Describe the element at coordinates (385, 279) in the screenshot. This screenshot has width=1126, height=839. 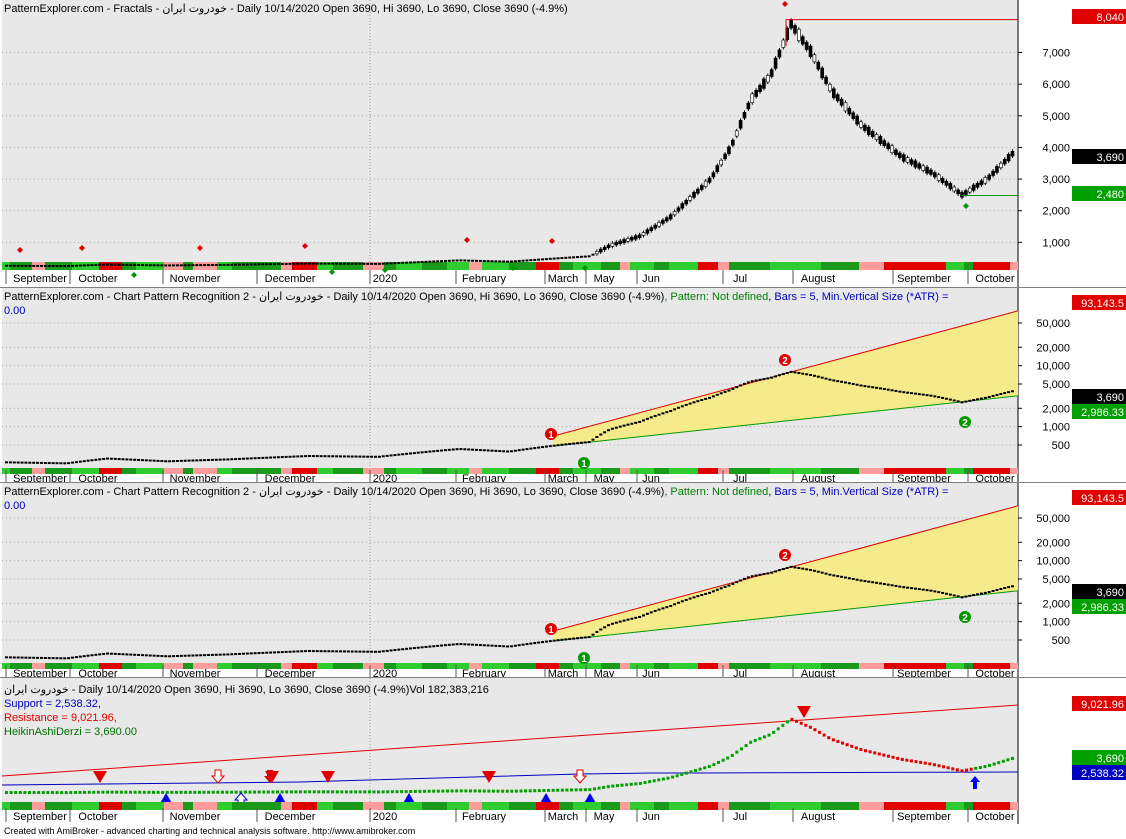
I see `x-tick-label: 2020` at that location.